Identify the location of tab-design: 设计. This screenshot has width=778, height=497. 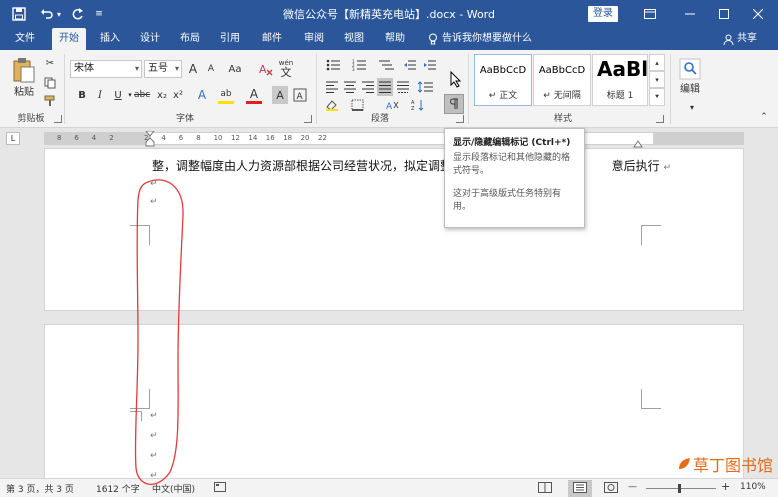
(150, 39).